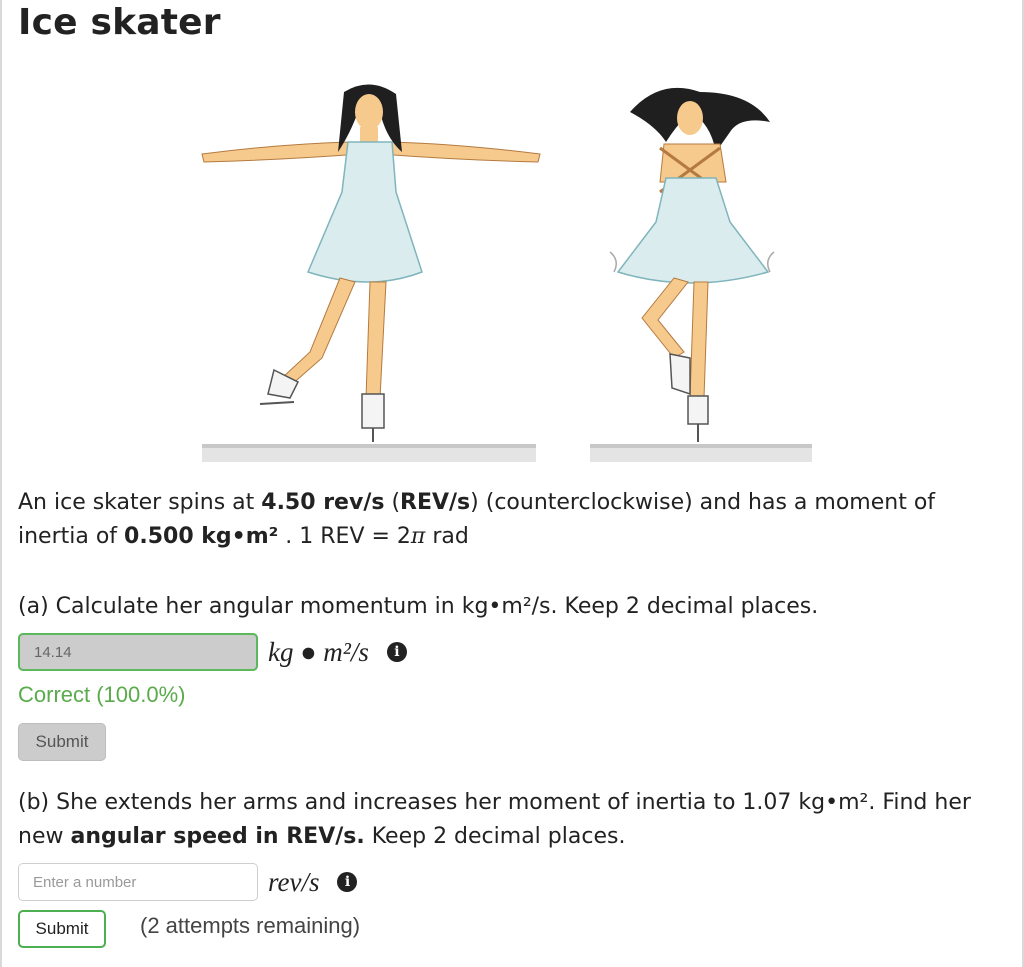 This screenshot has width=1024, height=967. I want to click on answer-input-a: 14.14, so click(138, 652).